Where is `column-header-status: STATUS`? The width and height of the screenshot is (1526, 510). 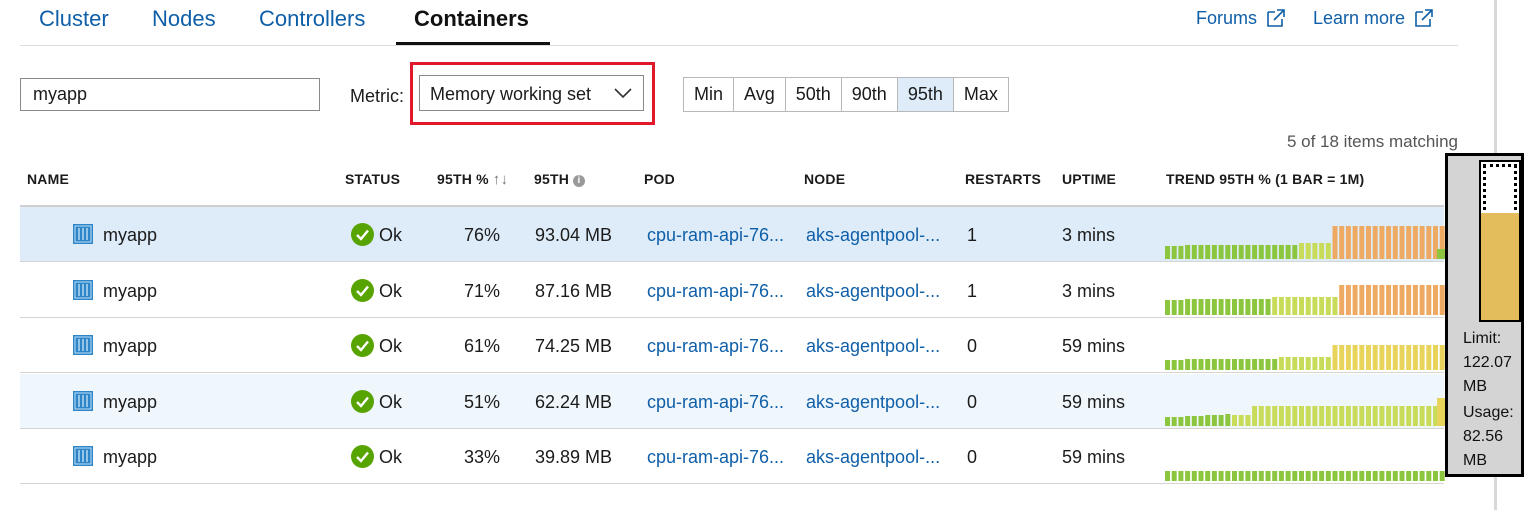 column-header-status: STATUS is located at coordinates (372, 179).